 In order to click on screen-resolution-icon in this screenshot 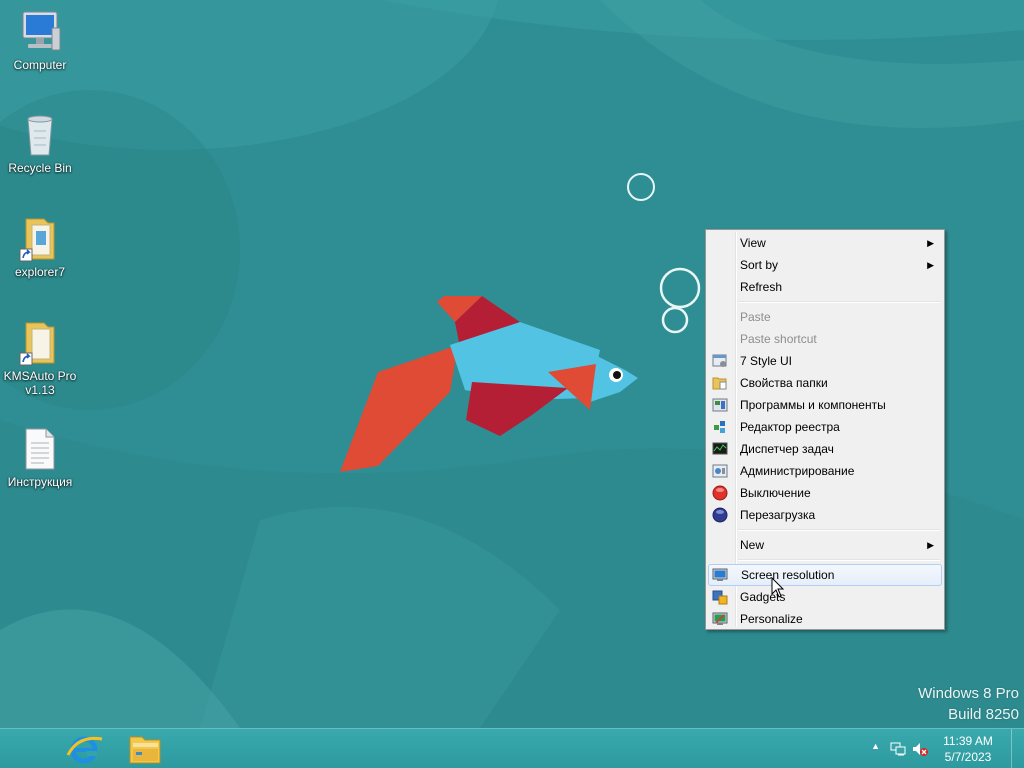, I will do `click(720, 574)`.